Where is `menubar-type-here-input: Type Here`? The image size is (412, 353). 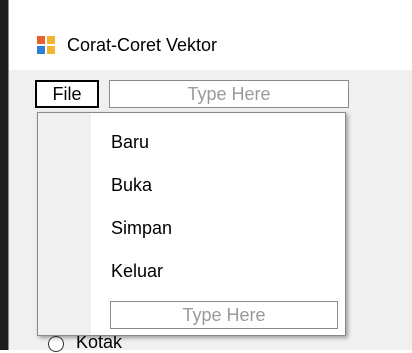
menubar-type-here-input: Type Here is located at coordinates (229, 94).